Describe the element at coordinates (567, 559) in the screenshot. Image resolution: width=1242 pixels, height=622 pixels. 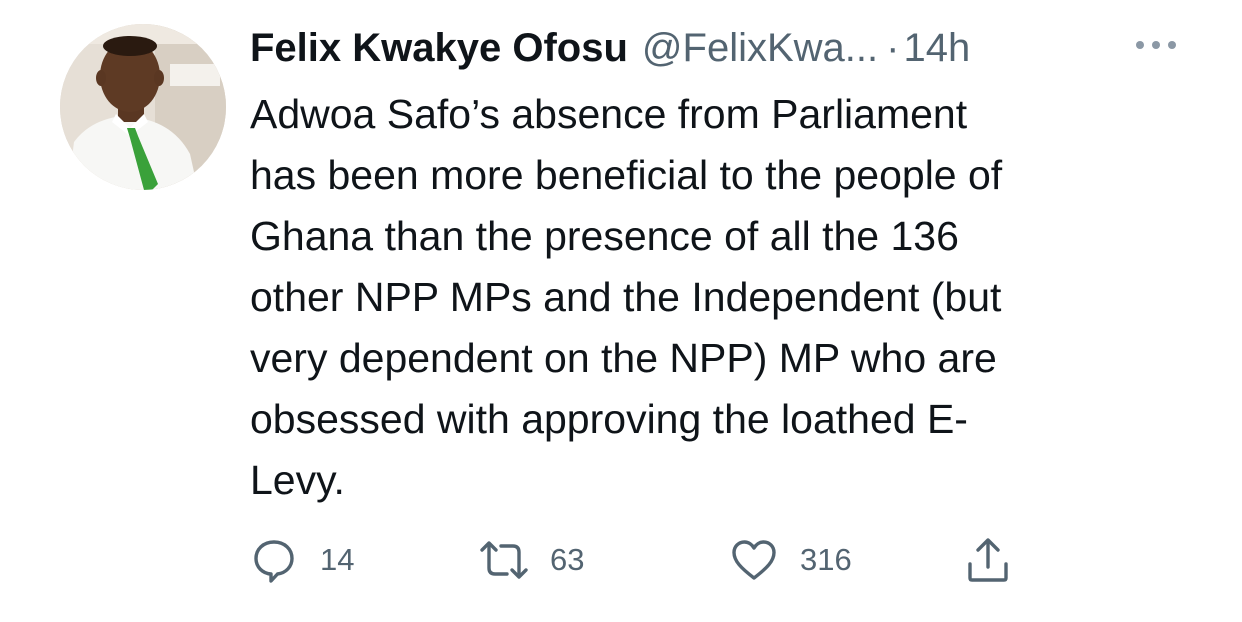
I see `retweet-count: 63` at that location.